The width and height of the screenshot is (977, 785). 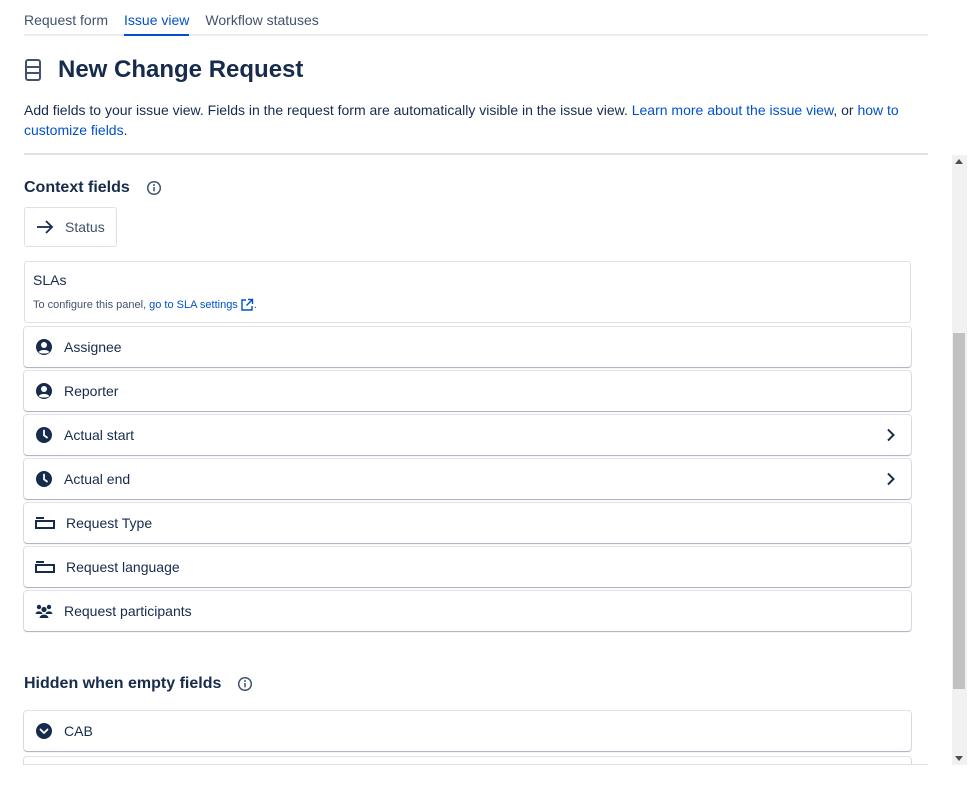 What do you see at coordinates (128, 611) in the screenshot?
I see `field-label: Request participants` at bounding box center [128, 611].